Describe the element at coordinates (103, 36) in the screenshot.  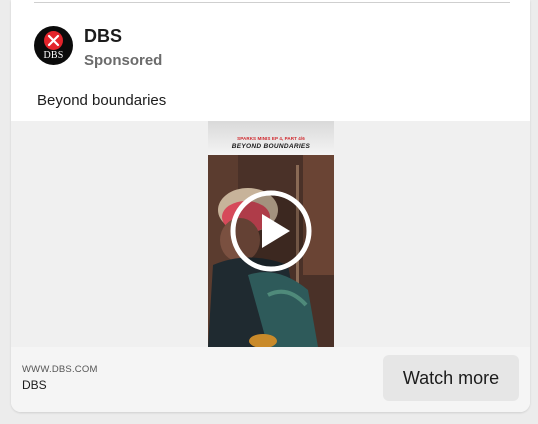
I see `advertiser-name: DBS` at that location.